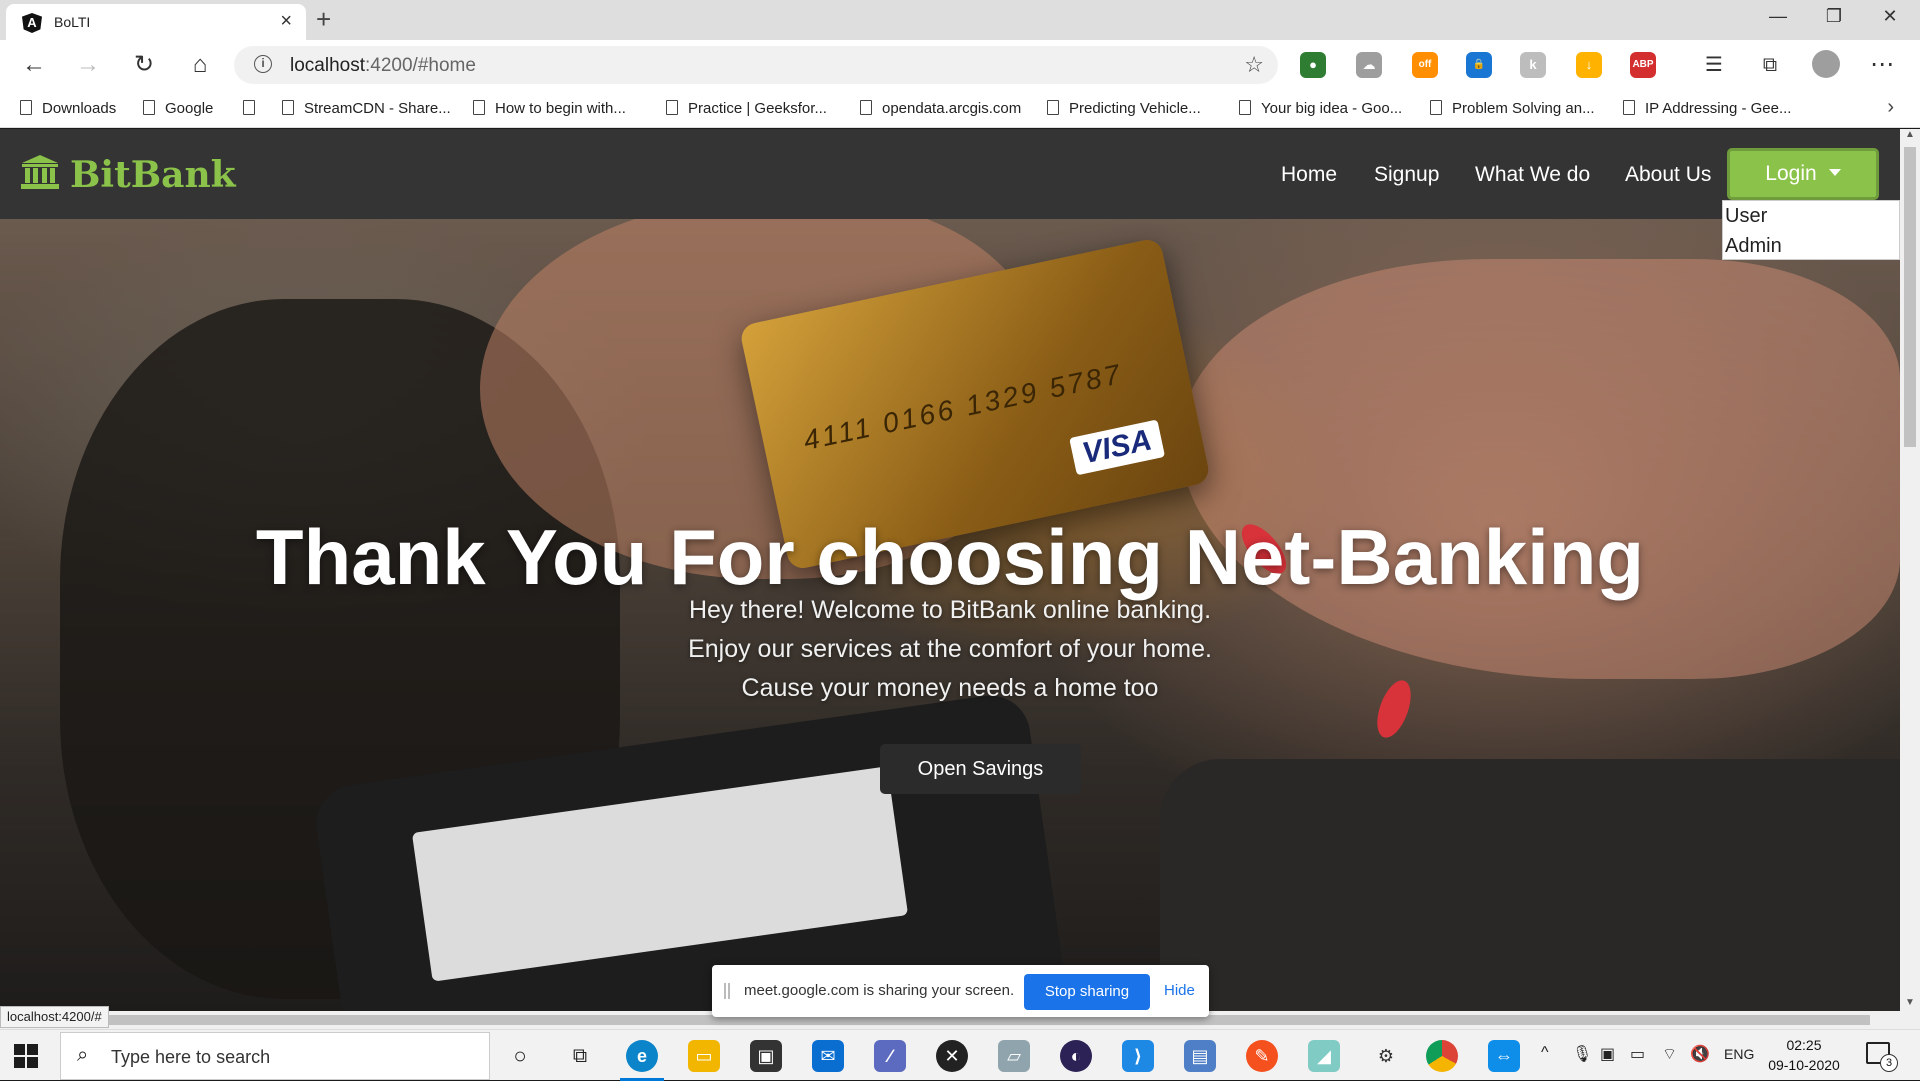 Image resolution: width=1920 pixels, height=1081 pixels. I want to click on login-dropdown-menu: User Admin, so click(1811, 230).